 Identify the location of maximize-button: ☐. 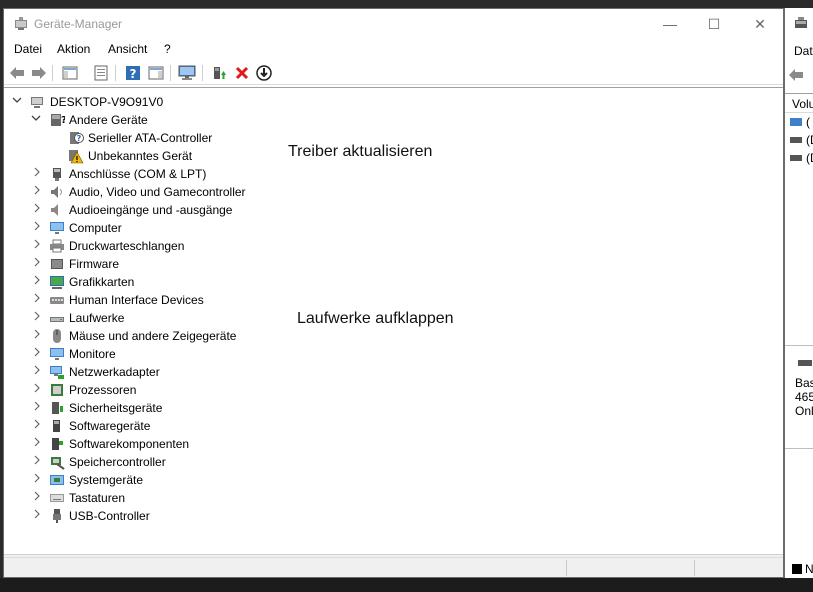
(714, 24).